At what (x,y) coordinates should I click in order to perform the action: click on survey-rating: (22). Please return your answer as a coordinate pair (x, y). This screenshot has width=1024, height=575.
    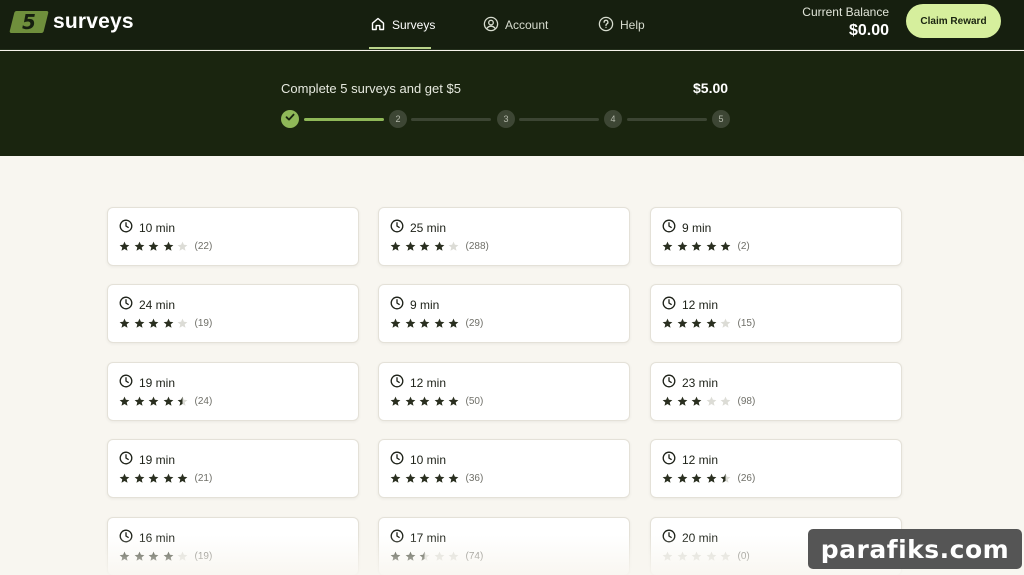
    Looking at the image, I should click on (165, 246).